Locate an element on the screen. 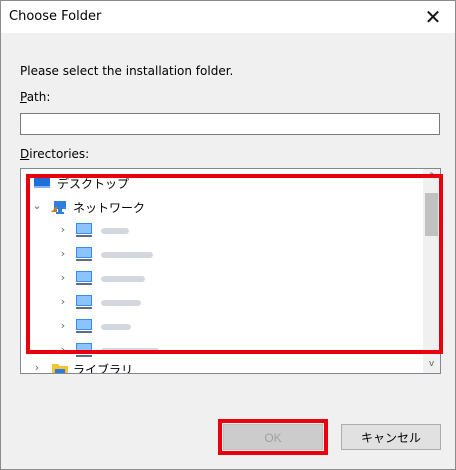 This screenshot has height=470, width=456. directories-label-rest: irectories: is located at coordinates (59, 154).